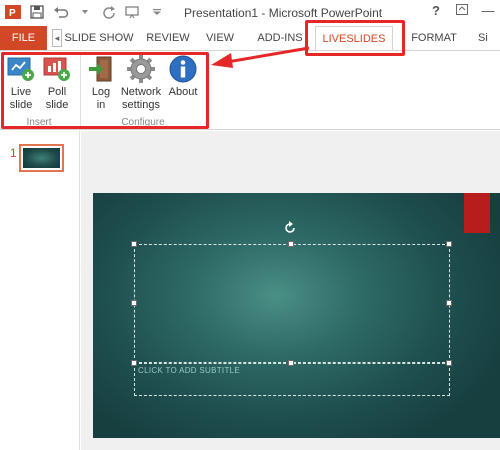  What do you see at coordinates (141, 92) in the screenshot?
I see `network-settings-label-1: Network` at bounding box center [141, 92].